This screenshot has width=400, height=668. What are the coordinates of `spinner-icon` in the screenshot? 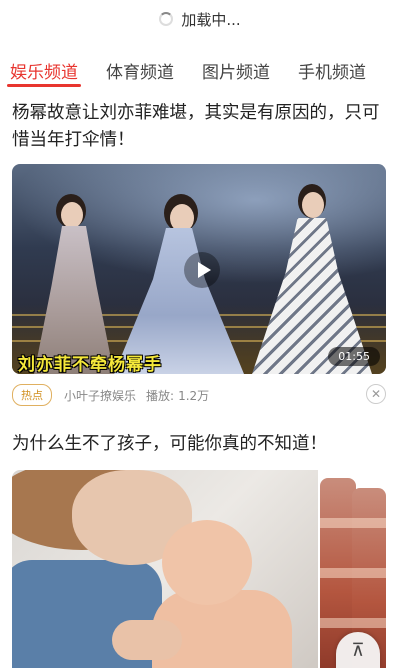 It's located at (166, 19).